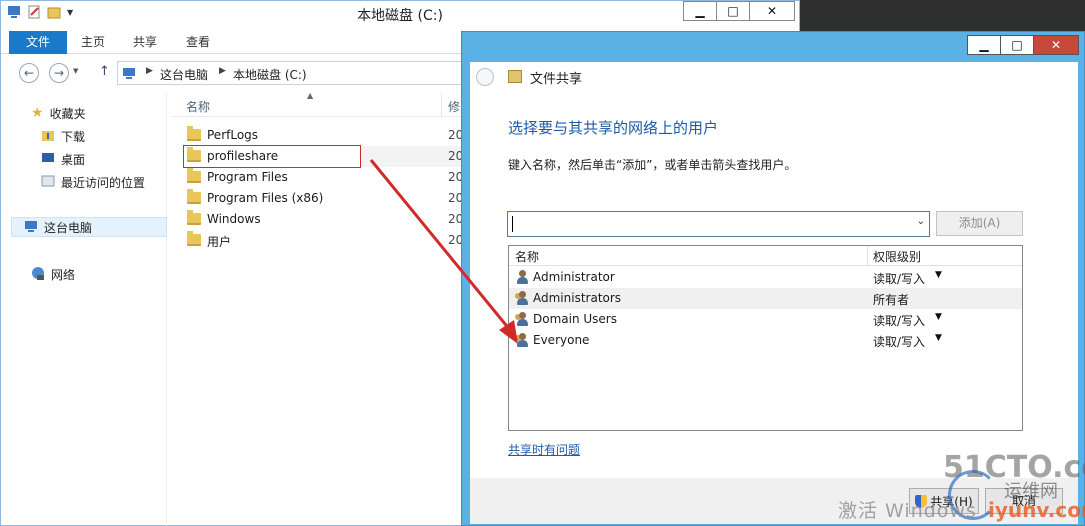 The width and height of the screenshot is (1085, 526). I want to click on recent-locations-chevron-icon: ▼, so click(75, 71).